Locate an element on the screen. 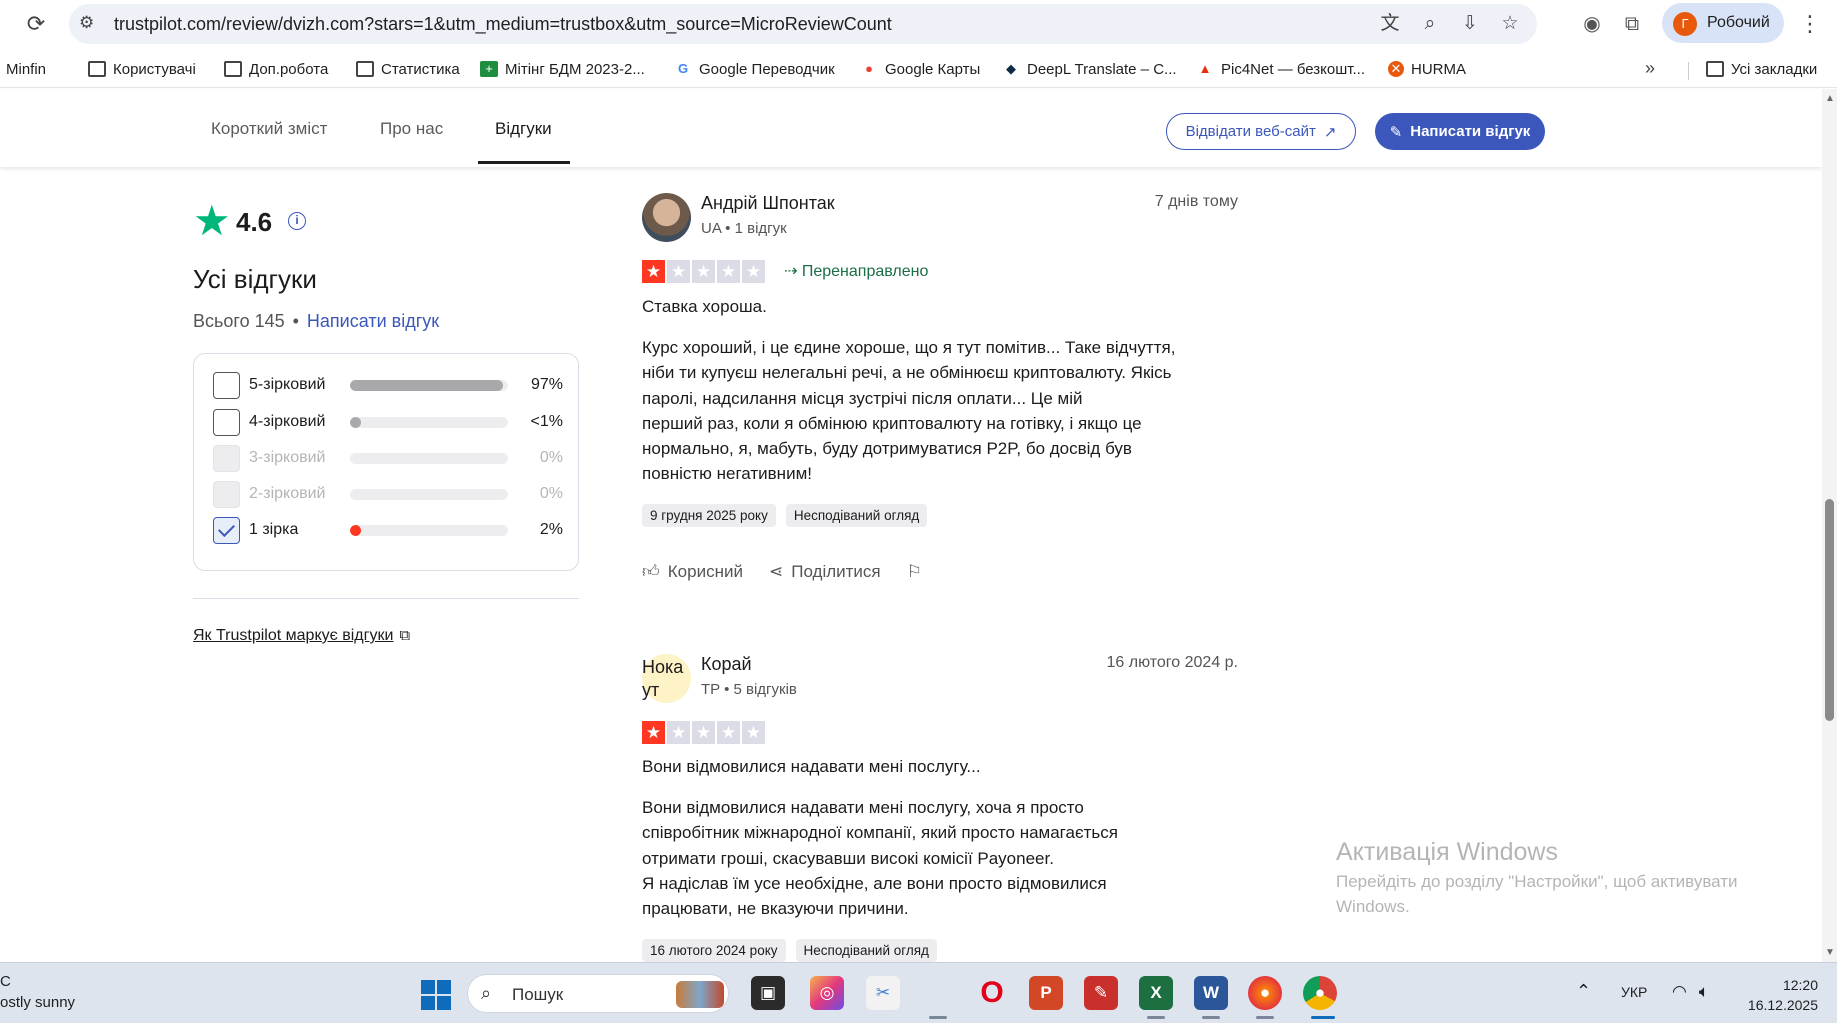 This screenshot has height=1023, width=1837. reviewer-name: Андрій Шпонтак is located at coordinates (768, 203).